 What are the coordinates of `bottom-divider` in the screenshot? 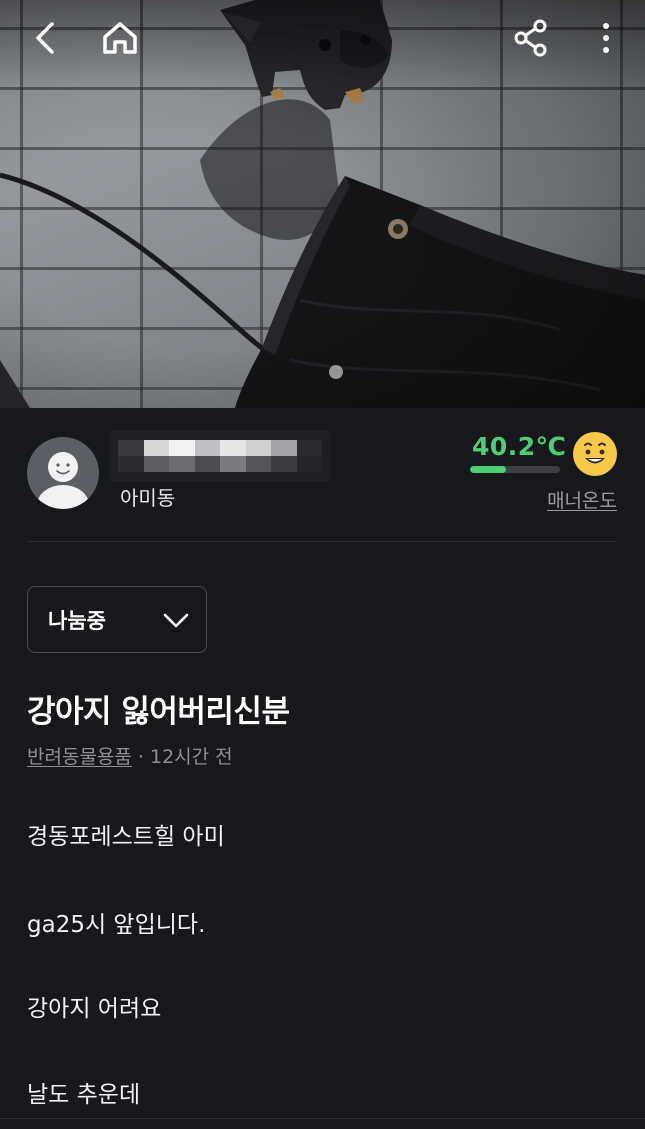 It's located at (322, 1118).